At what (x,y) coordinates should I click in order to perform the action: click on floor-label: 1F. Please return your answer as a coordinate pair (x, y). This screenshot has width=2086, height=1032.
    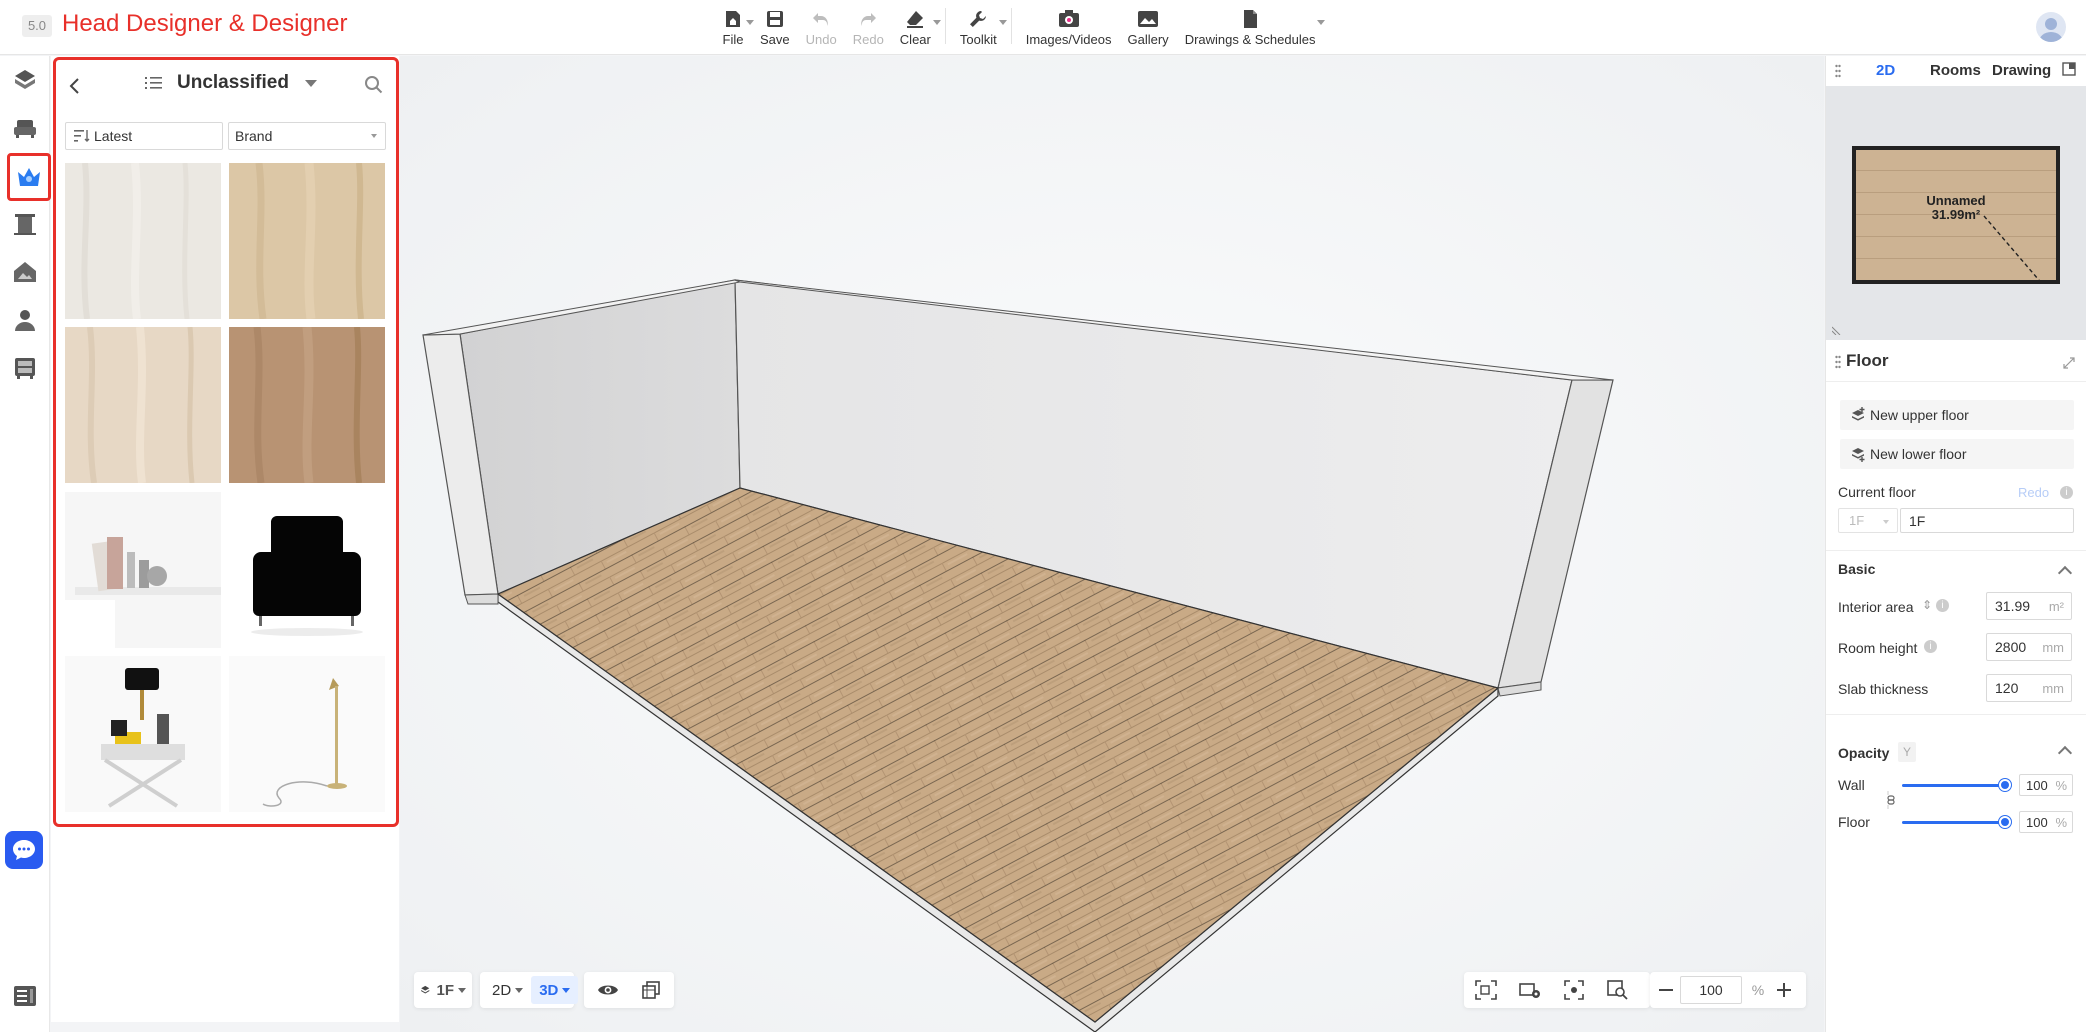
    Looking at the image, I should click on (445, 990).